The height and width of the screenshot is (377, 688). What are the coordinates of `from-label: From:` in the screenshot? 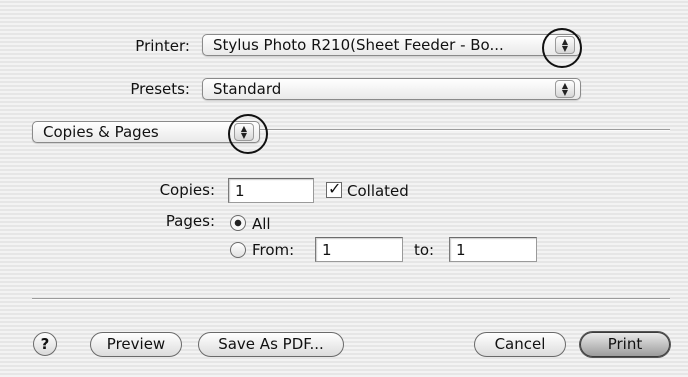 It's located at (273, 250).